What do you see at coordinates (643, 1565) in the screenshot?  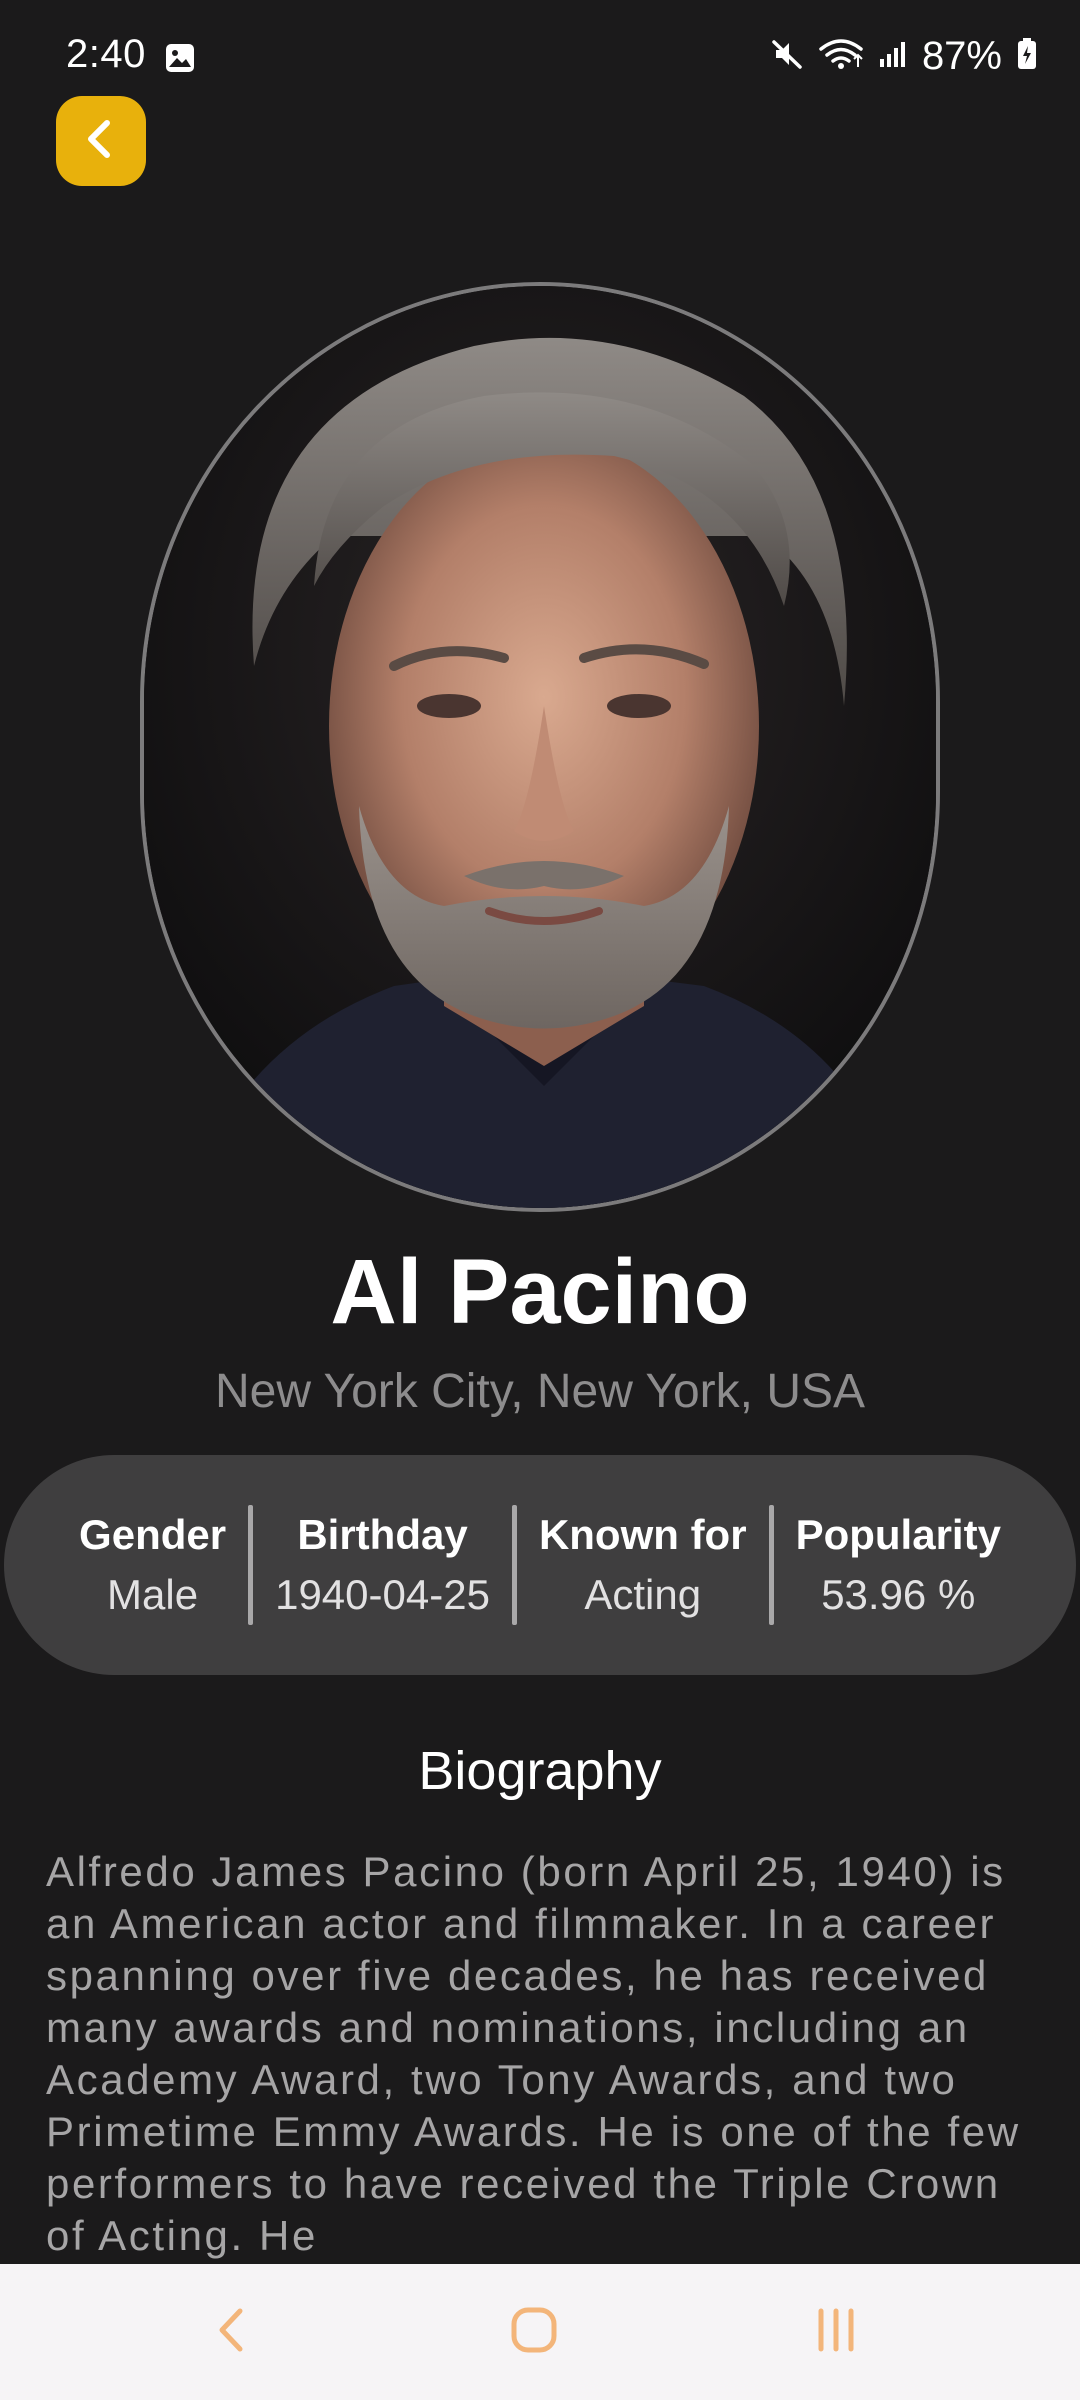 I see `info-known-for: Known for Acting` at bounding box center [643, 1565].